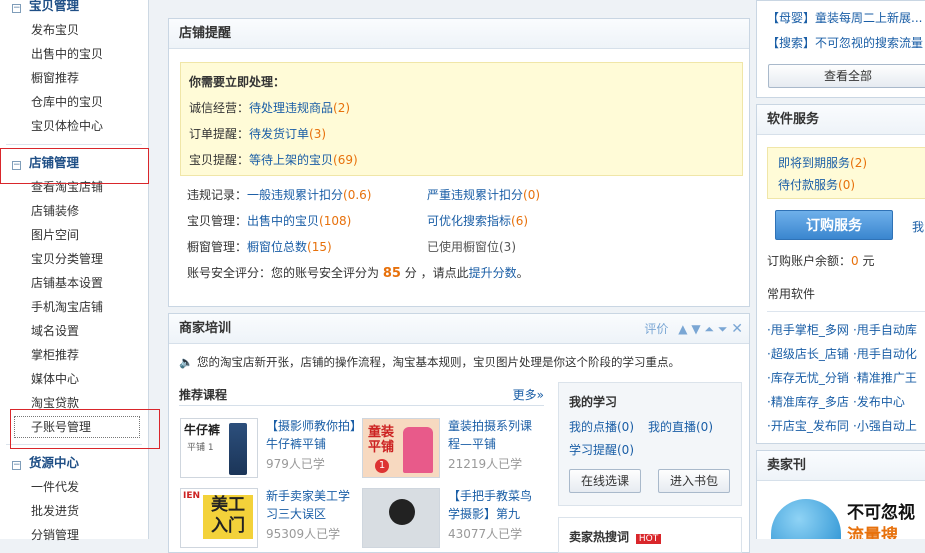  What do you see at coordinates (845, 43) in the screenshot?
I see `news-link: 【搜索】不可忽视的搜索流量` at bounding box center [845, 43].